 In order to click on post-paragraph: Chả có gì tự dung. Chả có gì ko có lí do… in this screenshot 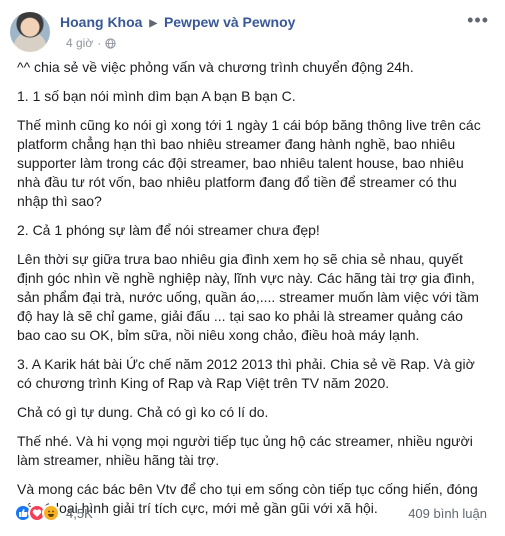, I will do `click(143, 412)`.